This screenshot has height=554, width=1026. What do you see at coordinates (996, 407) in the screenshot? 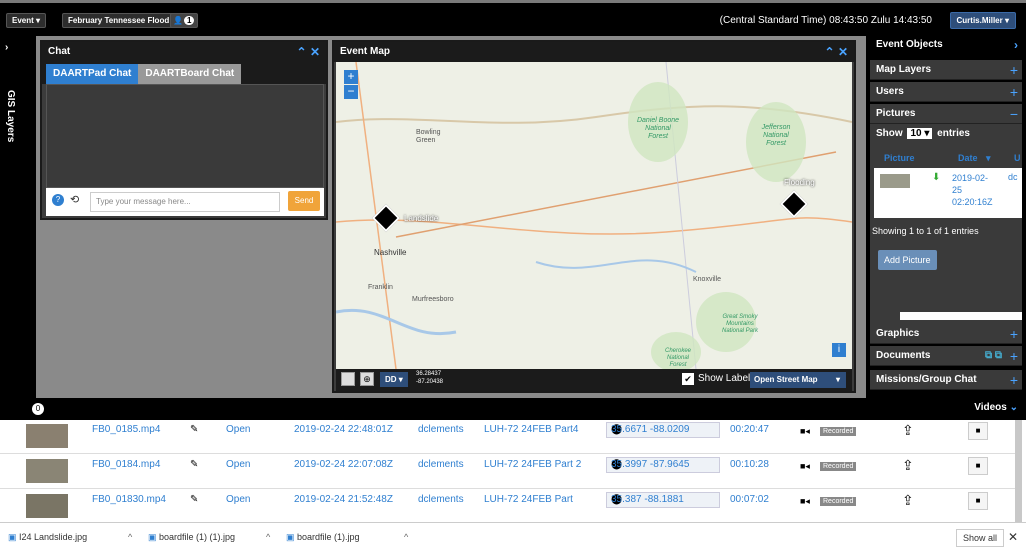
I see `videos-title: Videos ⌄` at bounding box center [996, 407].